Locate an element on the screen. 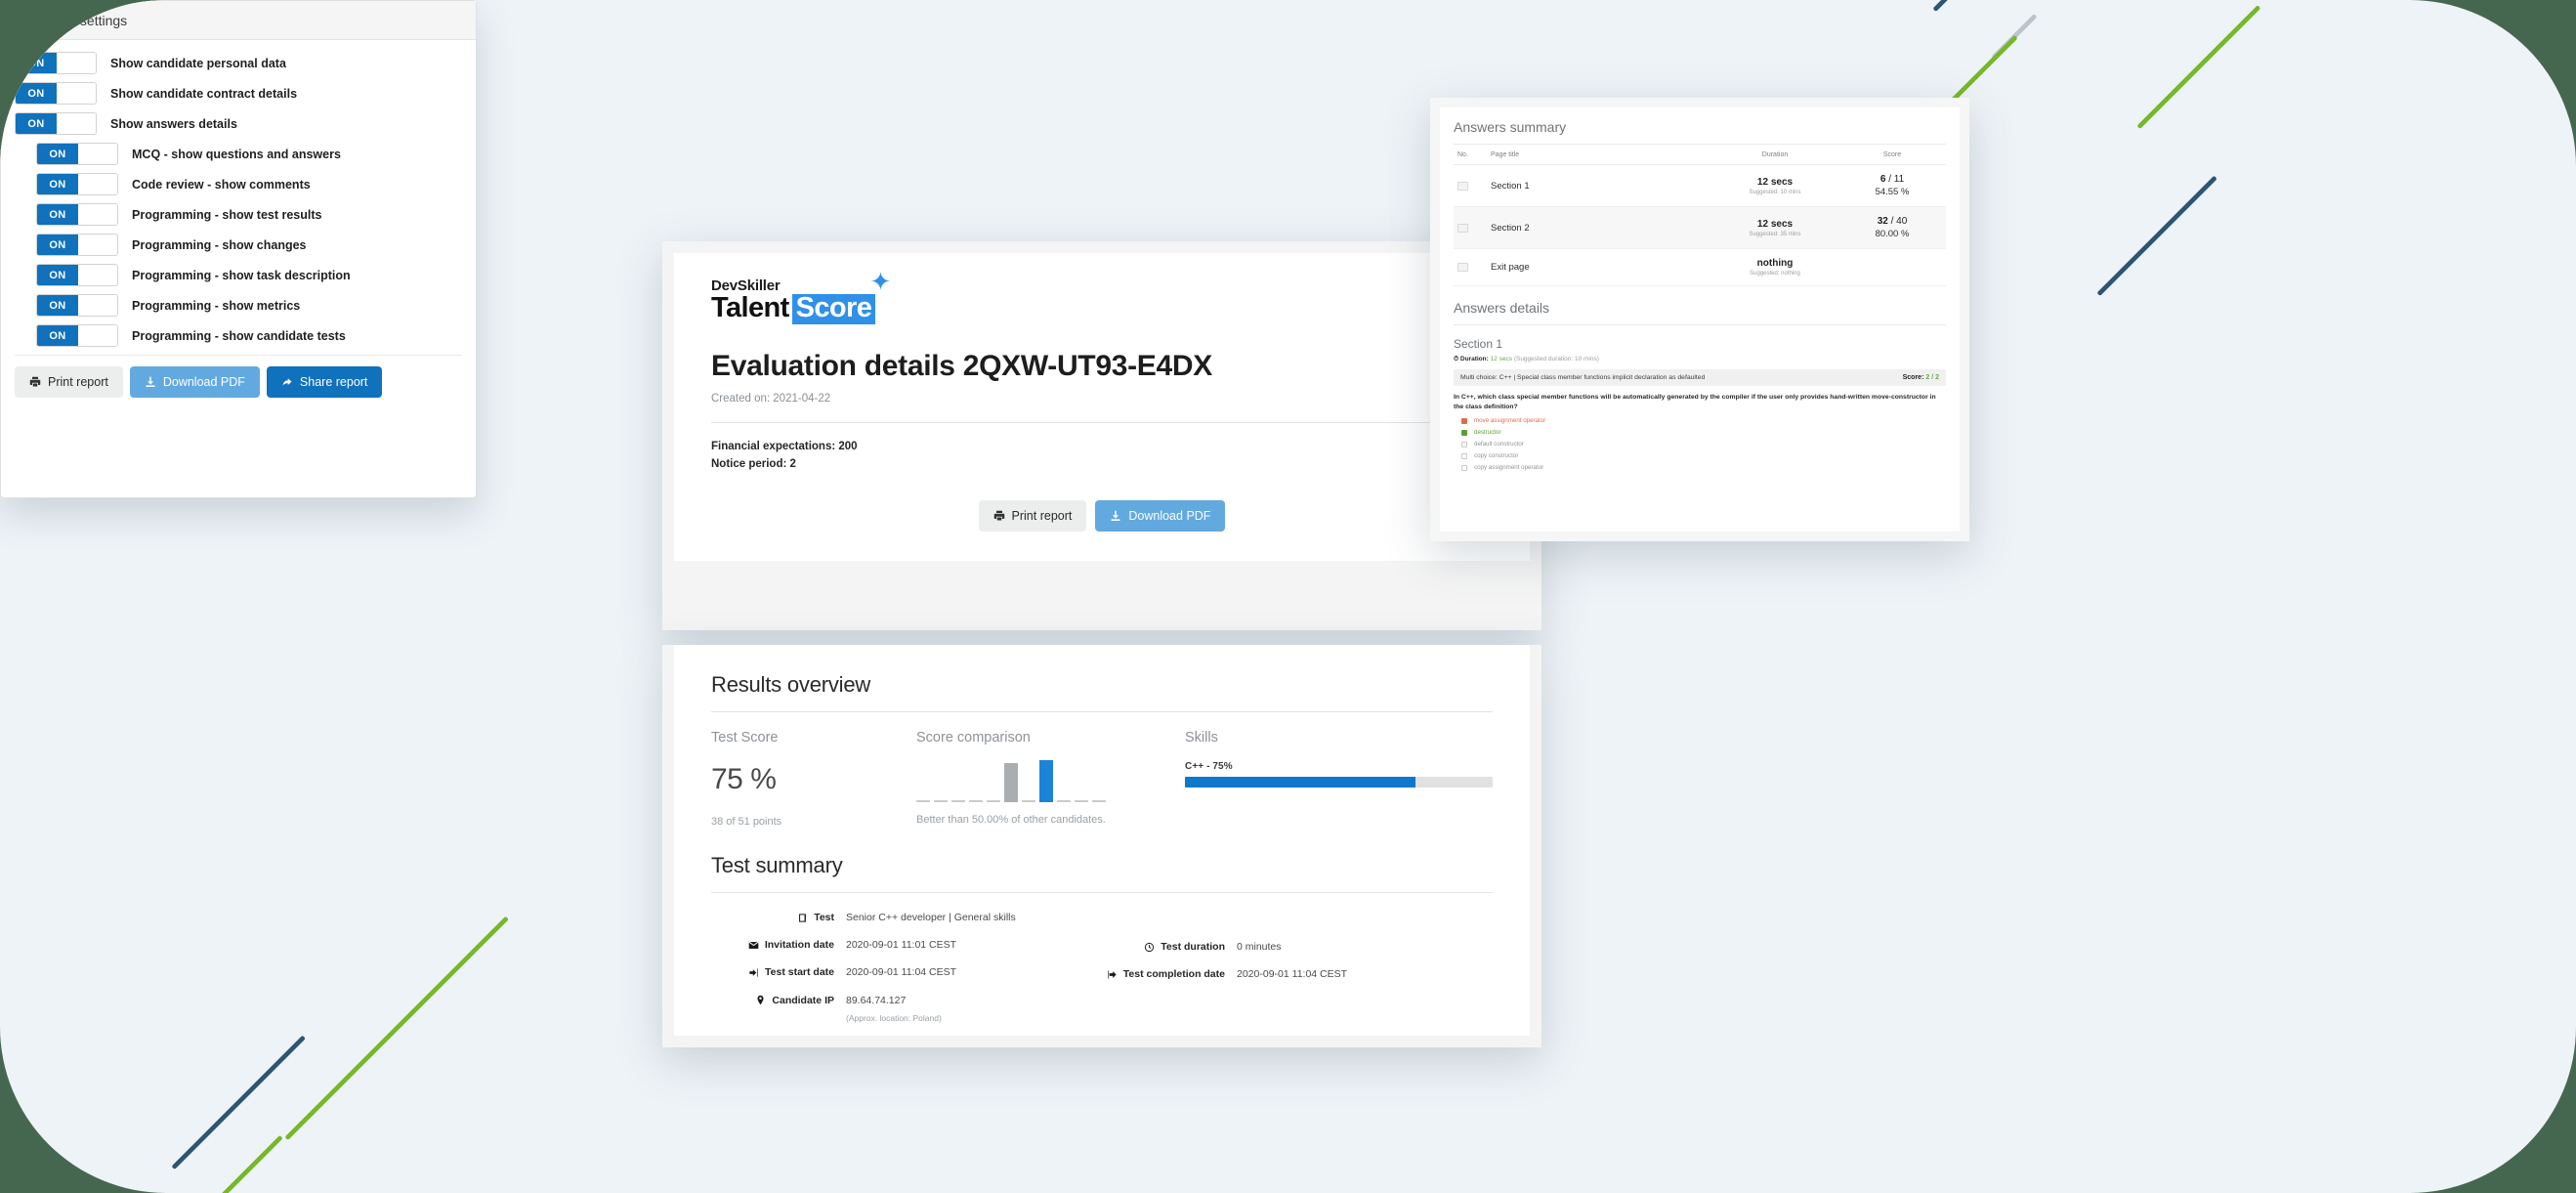  download-pdf-button: Download PDF is located at coordinates (1160, 516).